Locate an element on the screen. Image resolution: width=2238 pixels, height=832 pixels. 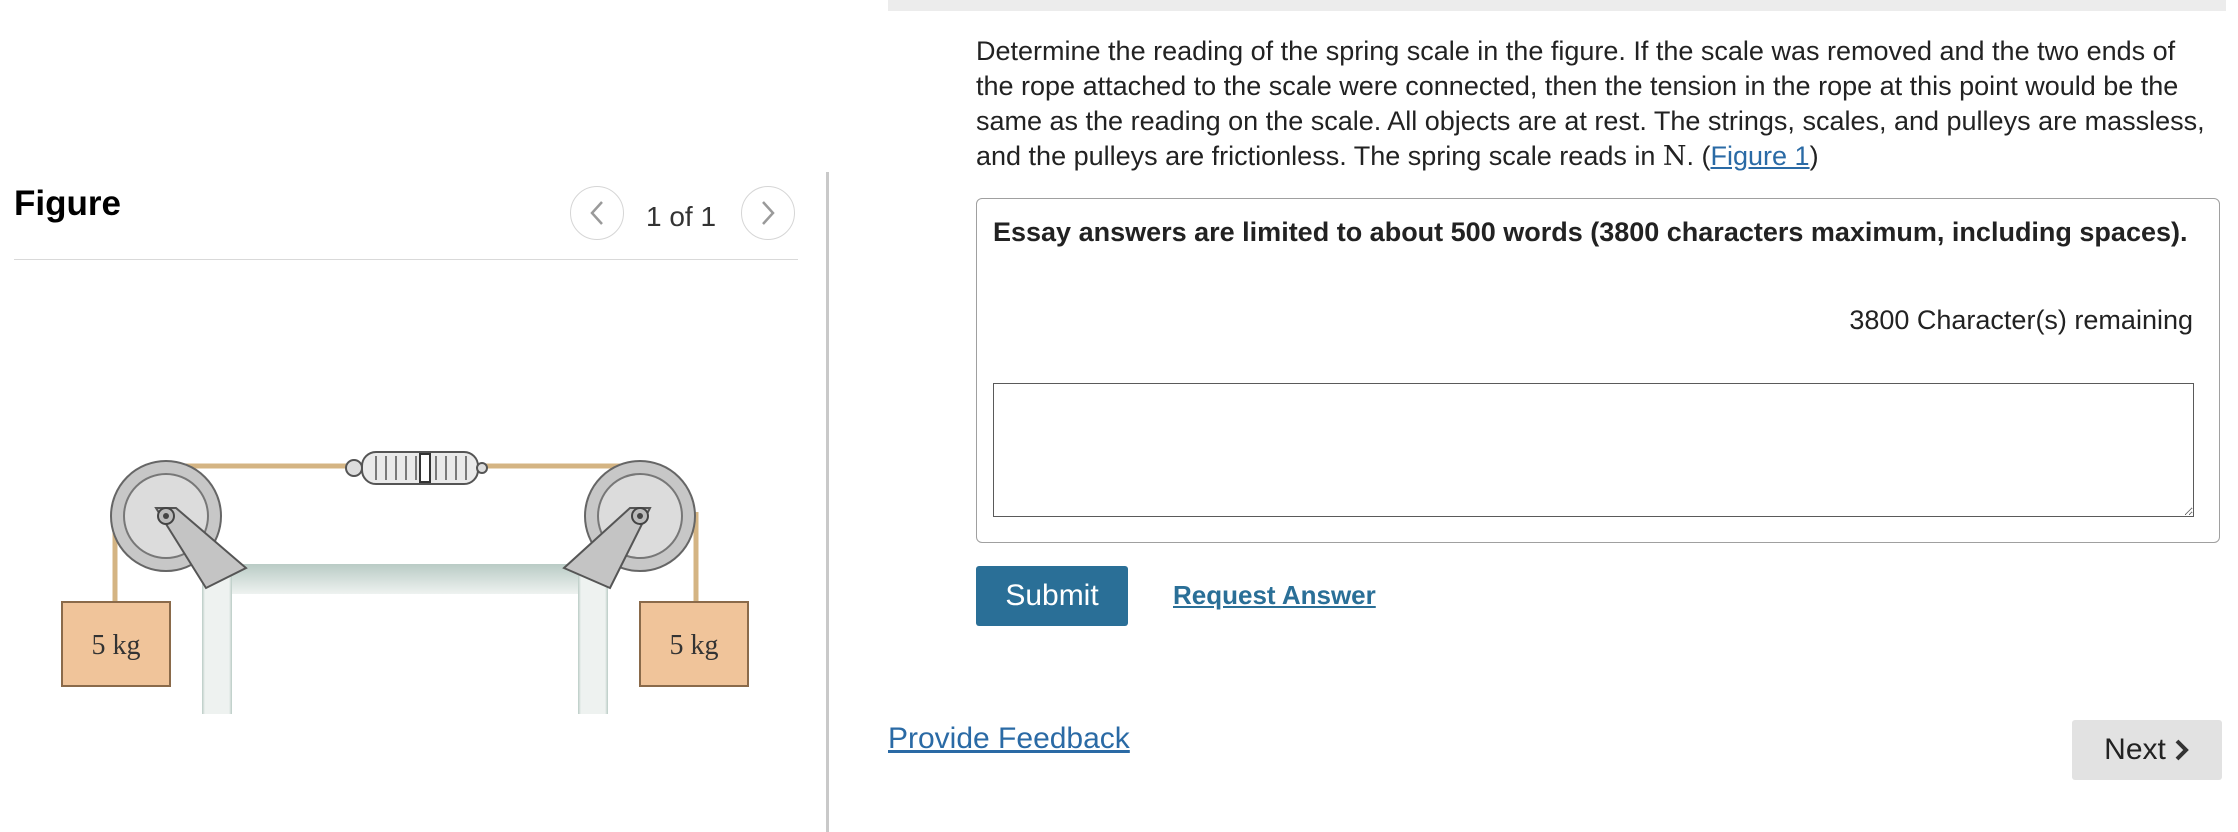
right-mass-block: 5 kg is located at coordinates (694, 644).